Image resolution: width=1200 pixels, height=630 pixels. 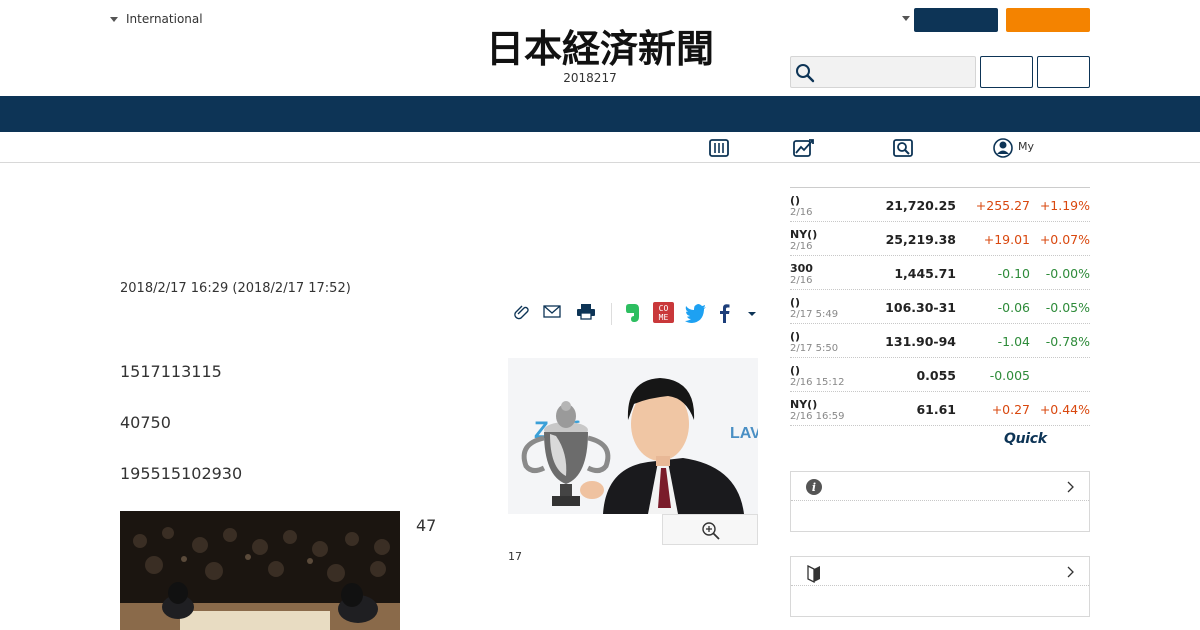 What do you see at coordinates (804, 148) in the screenshot?
I see `market-chart-icon` at bounding box center [804, 148].